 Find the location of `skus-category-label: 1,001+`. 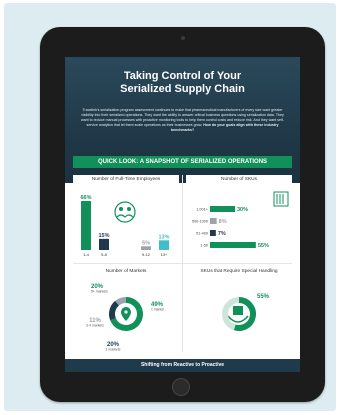

skus-category-label: 1,001+ is located at coordinates (202, 210).